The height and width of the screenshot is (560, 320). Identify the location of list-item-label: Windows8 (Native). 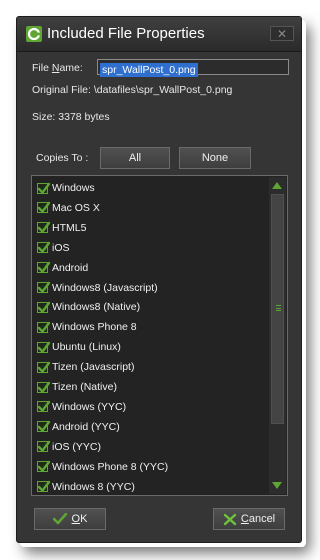
(96, 307).